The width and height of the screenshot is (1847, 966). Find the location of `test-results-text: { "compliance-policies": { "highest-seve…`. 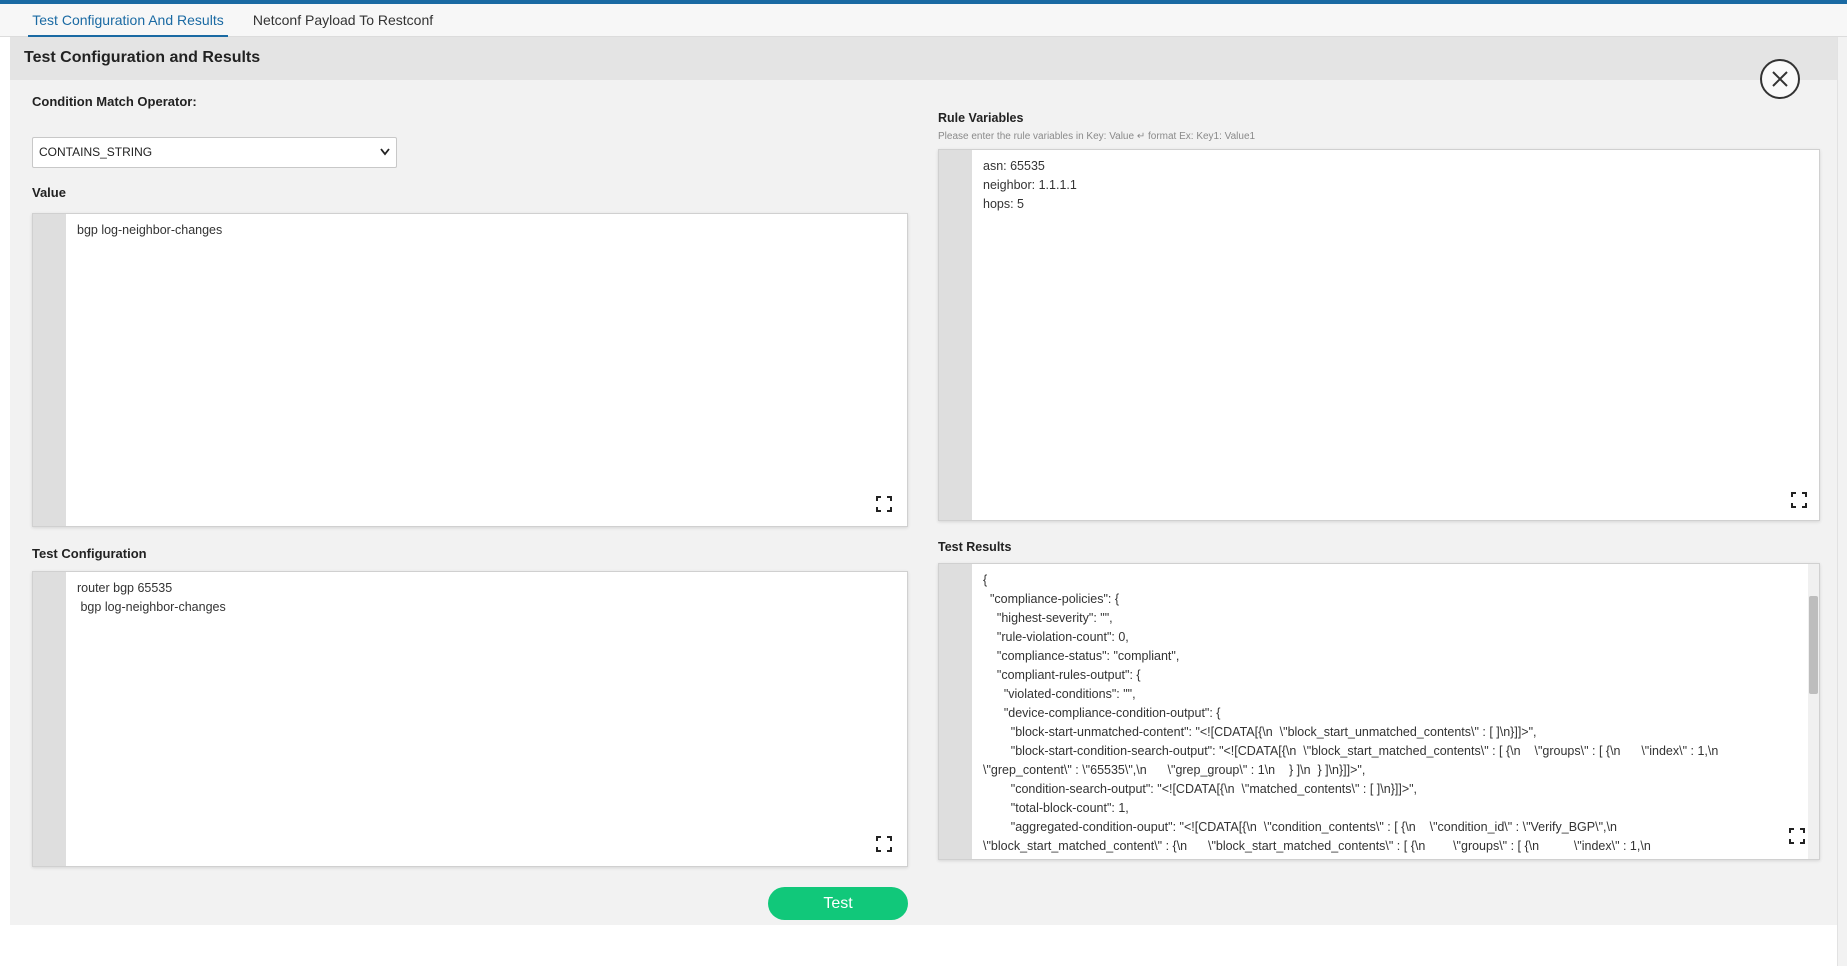

test-results-text: { "compliance-policies": { "highest-seve… is located at coordinates (1351, 713).